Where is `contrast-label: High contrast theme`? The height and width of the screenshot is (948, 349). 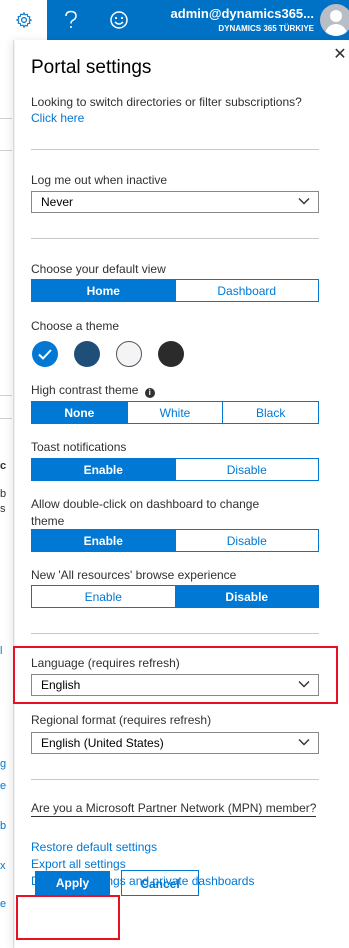 contrast-label: High contrast theme is located at coordinates (85, 390).